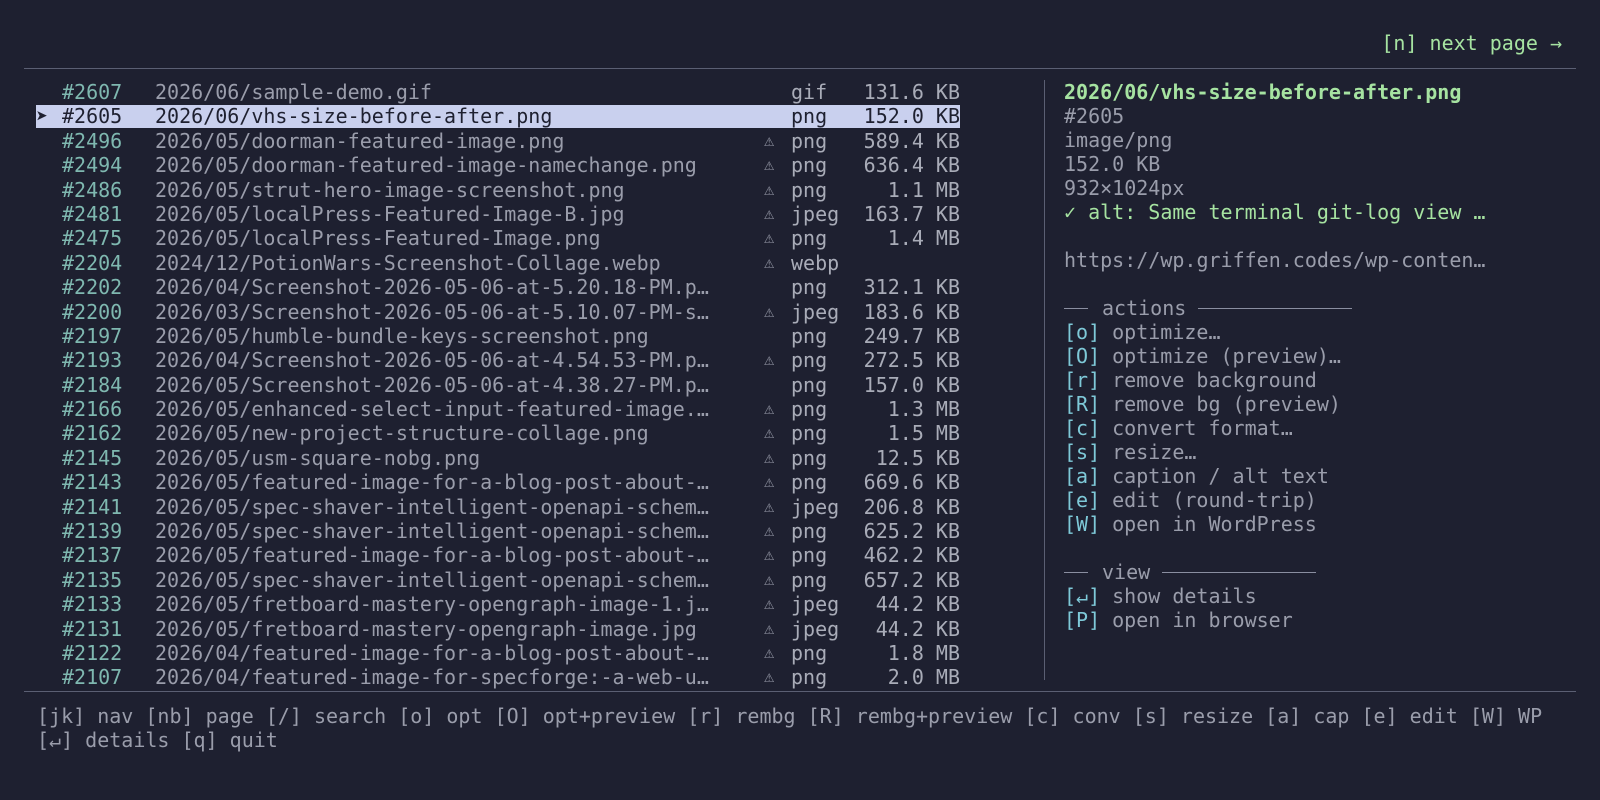 The image size is (1600, 800). Describe the element at coordinates (92, 555) in the screenshot. I see `file-id: #2137` at that location.